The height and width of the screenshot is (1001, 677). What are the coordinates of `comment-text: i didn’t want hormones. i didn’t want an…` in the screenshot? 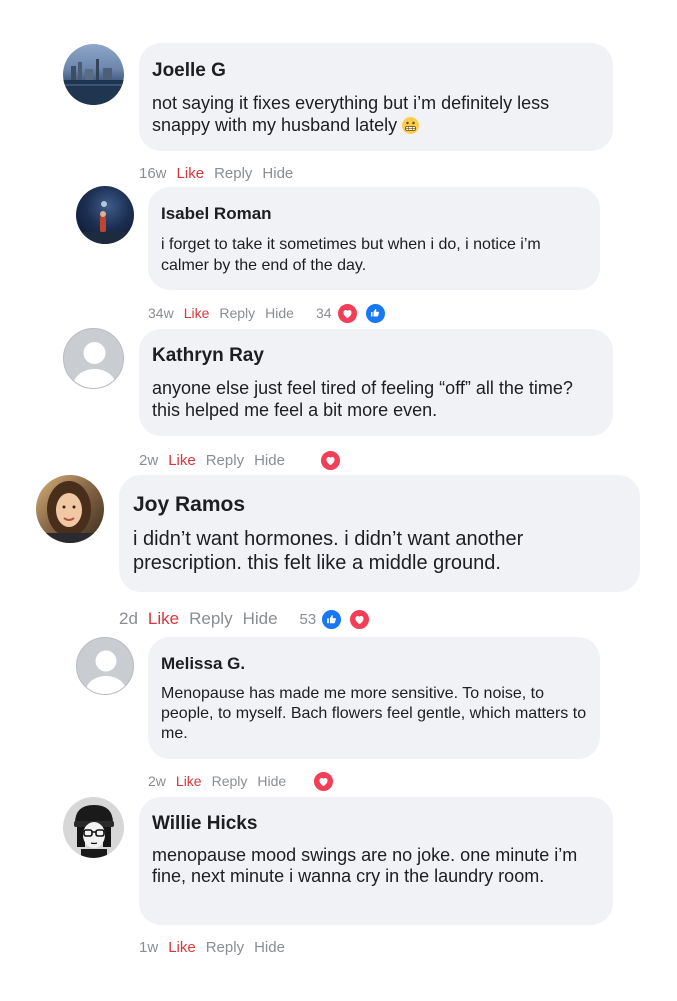 It's located at (328, 551).